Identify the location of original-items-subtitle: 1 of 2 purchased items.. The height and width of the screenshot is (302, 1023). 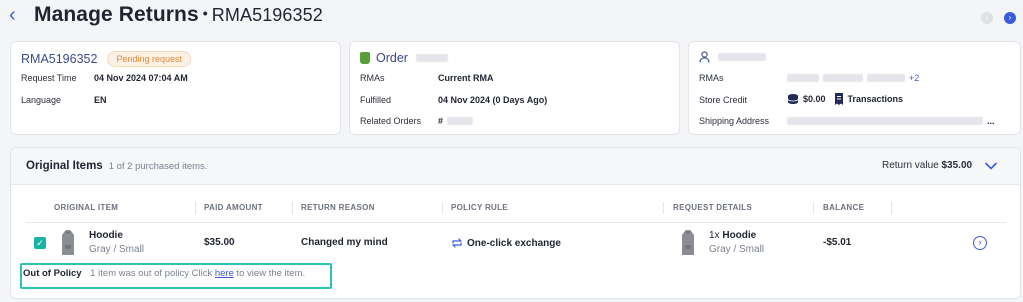
(158, 166).